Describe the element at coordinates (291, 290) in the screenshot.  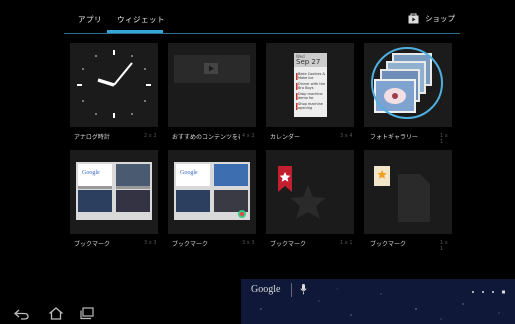
I see `search-divider` at that location.